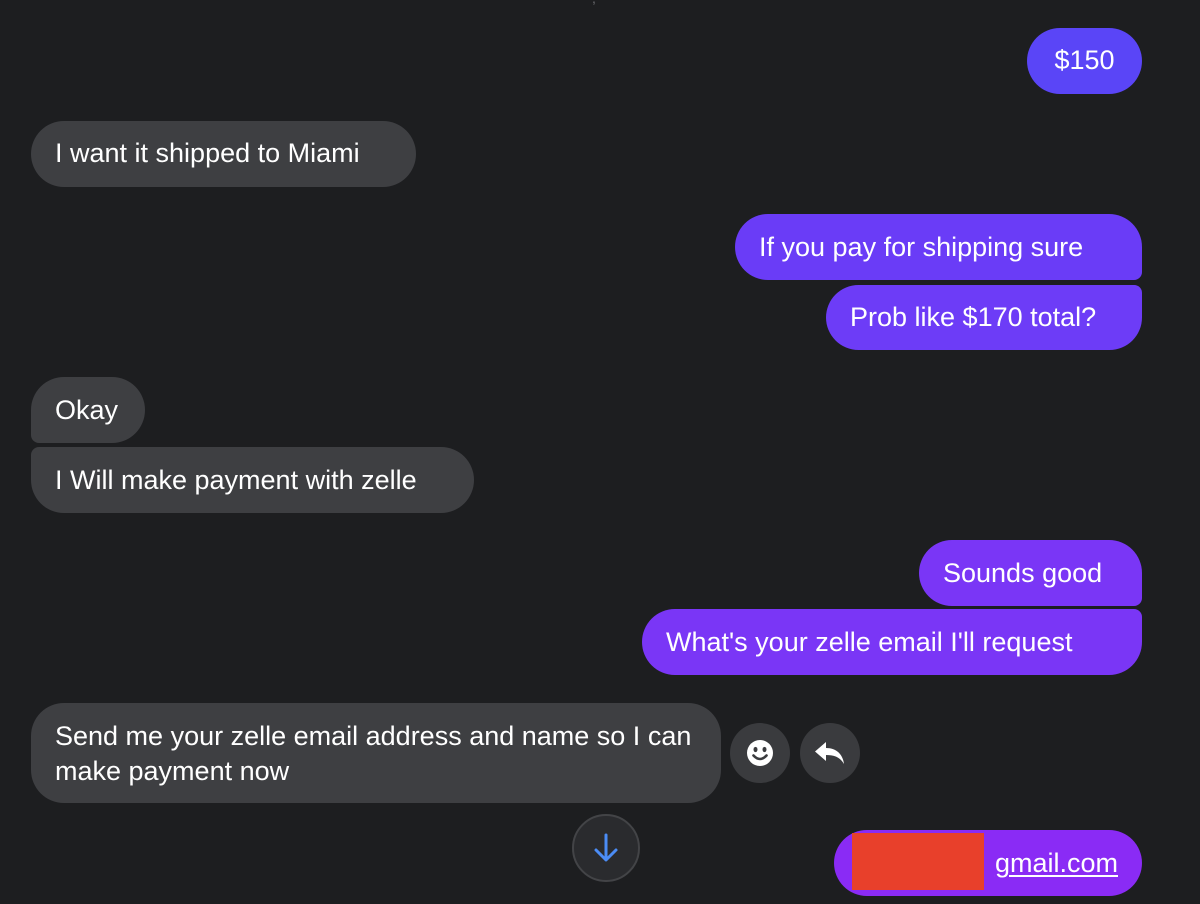 The width and height of the screenshot is (1200, 904). I want to click on smiley-face-icon, so click(760, 753).